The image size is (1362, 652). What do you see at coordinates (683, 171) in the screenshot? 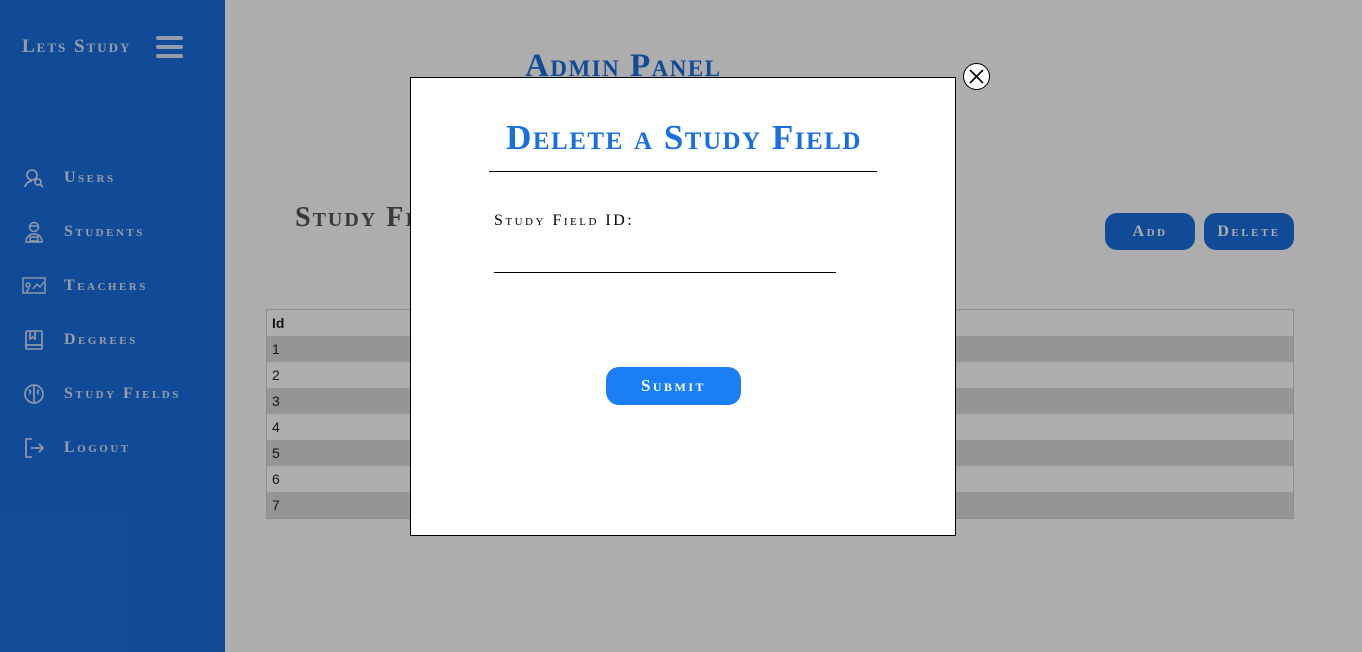
I see `divider` at bounding box center [683, 171].